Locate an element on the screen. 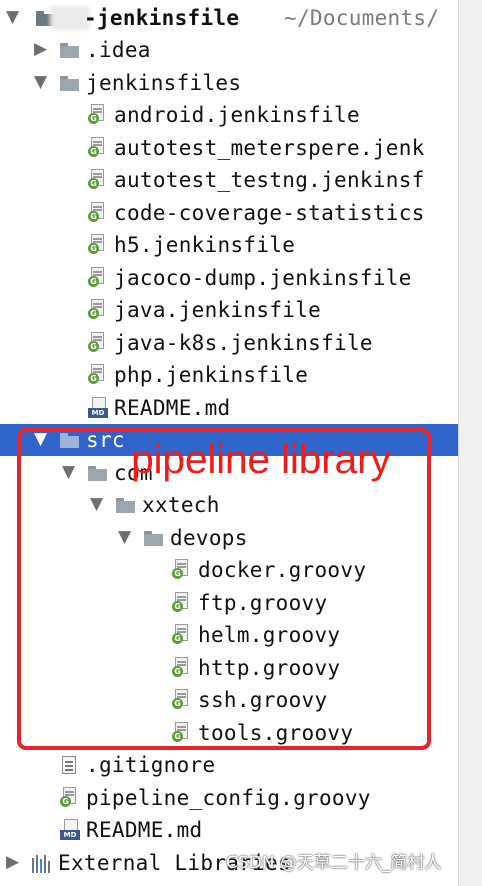 Image resolution: width=482 pixels, height=886 pixels. tree-item-jenkinsfiles: ▼ jenkinsfiles is located at coordinates (229, 83).